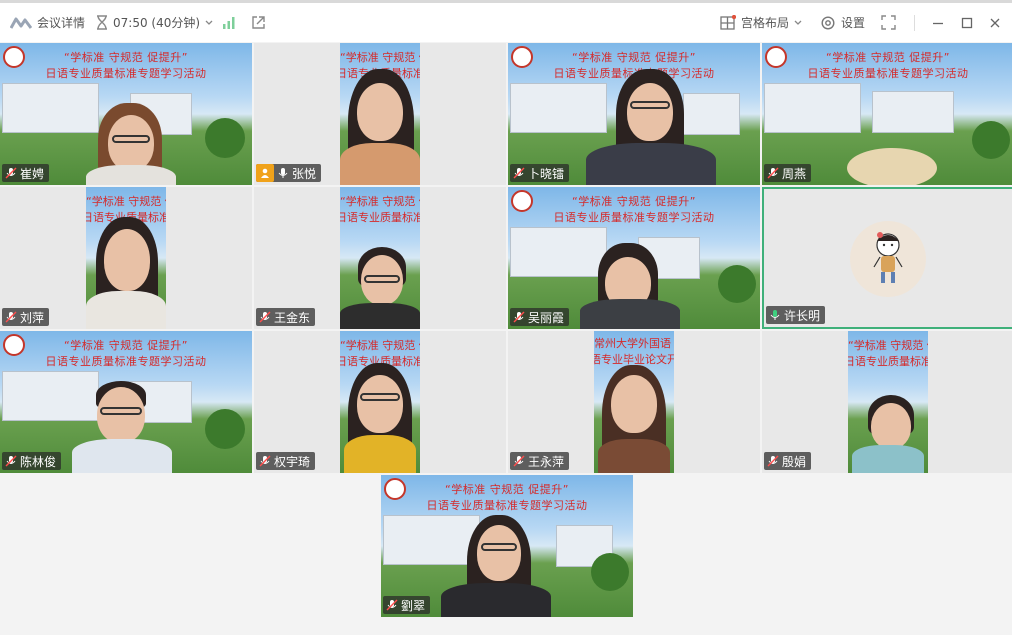 The width and height of the screenshot is (1012, 635). I want to click on video-tile: “学标准 守规范 促提升” 日语专业质量标准专题学习活动 殷娟, so click(887, 402).